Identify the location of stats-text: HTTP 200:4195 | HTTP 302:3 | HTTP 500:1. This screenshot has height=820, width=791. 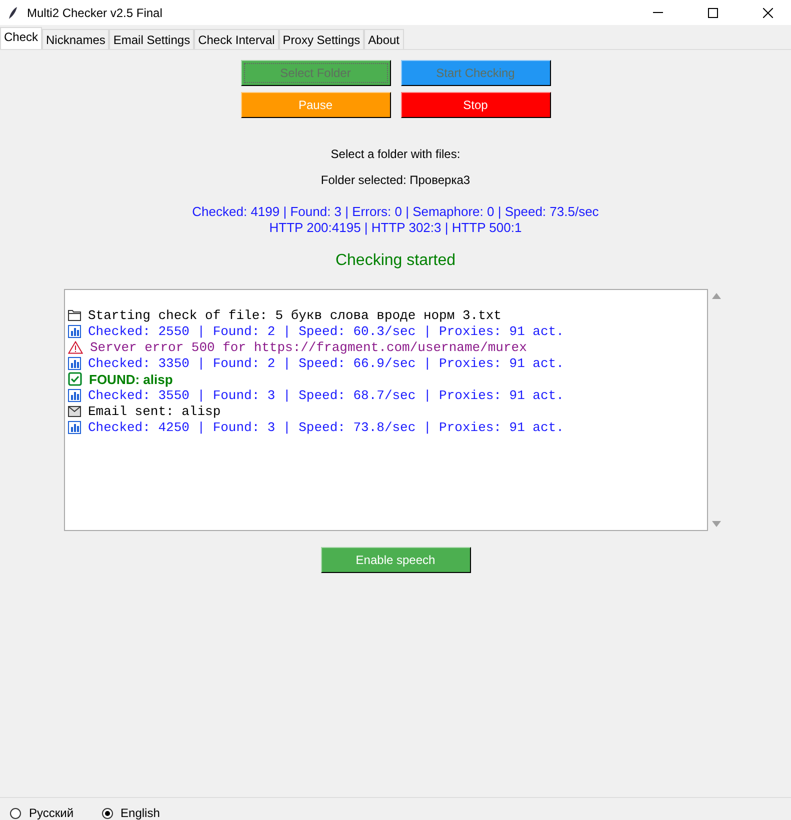
(395, 228).